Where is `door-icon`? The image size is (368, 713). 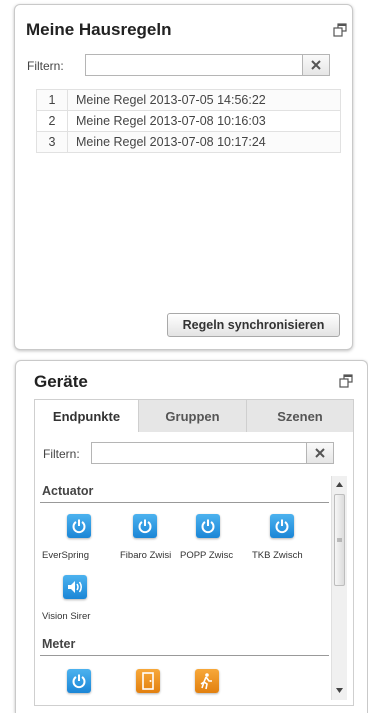 door-icon is located at coordinates (148, 681).